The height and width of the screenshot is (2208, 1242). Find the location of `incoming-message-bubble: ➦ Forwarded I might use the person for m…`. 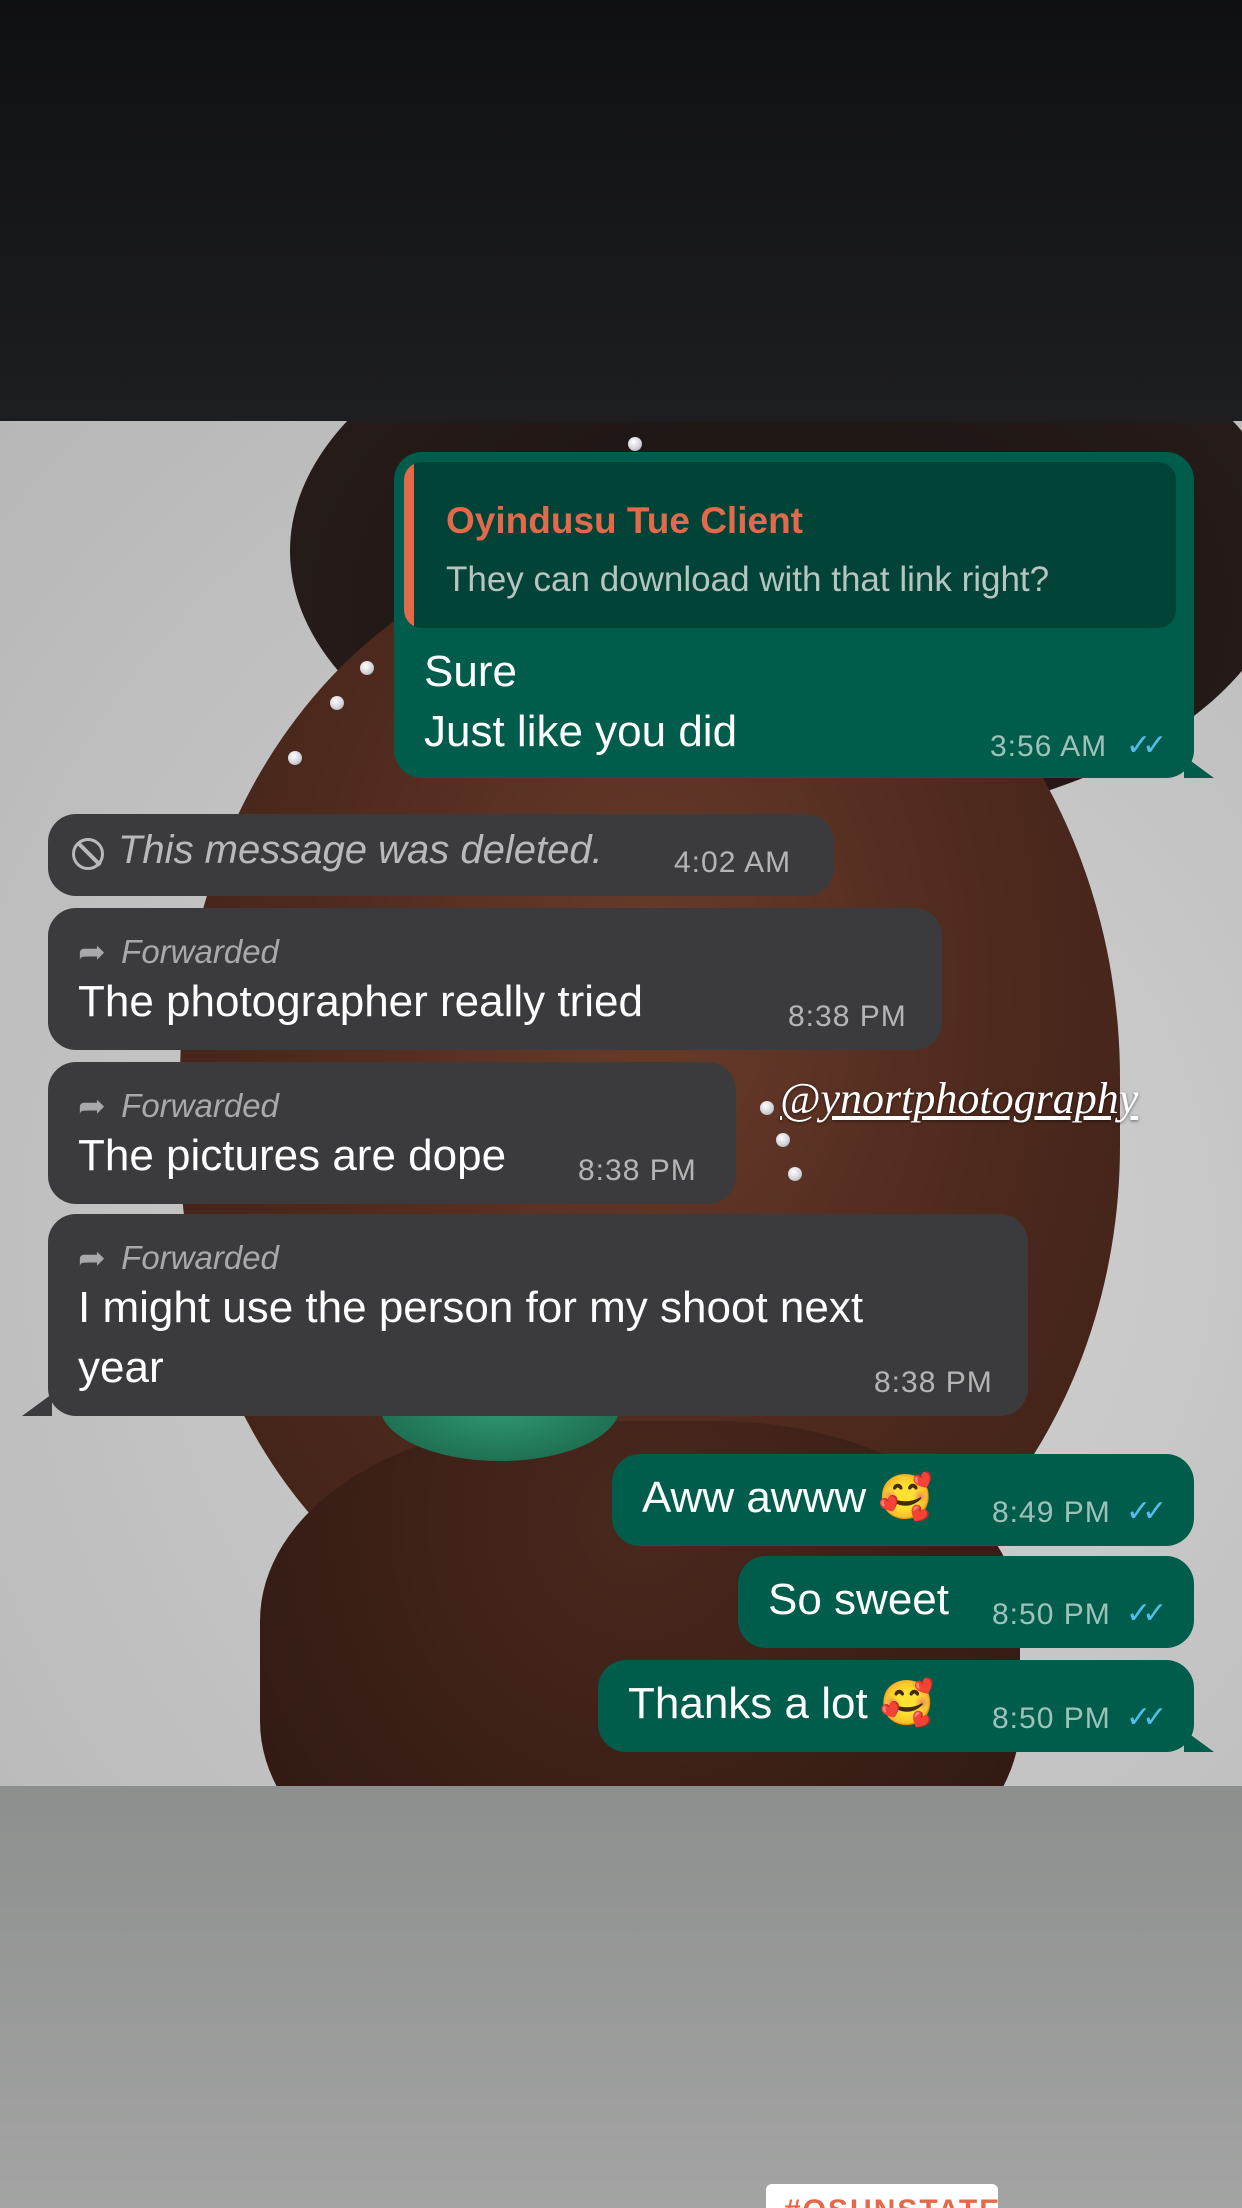

incoming-message-bubble: ➦ Forwarded I might use the person for m… is located at coordinates (525, 1315).